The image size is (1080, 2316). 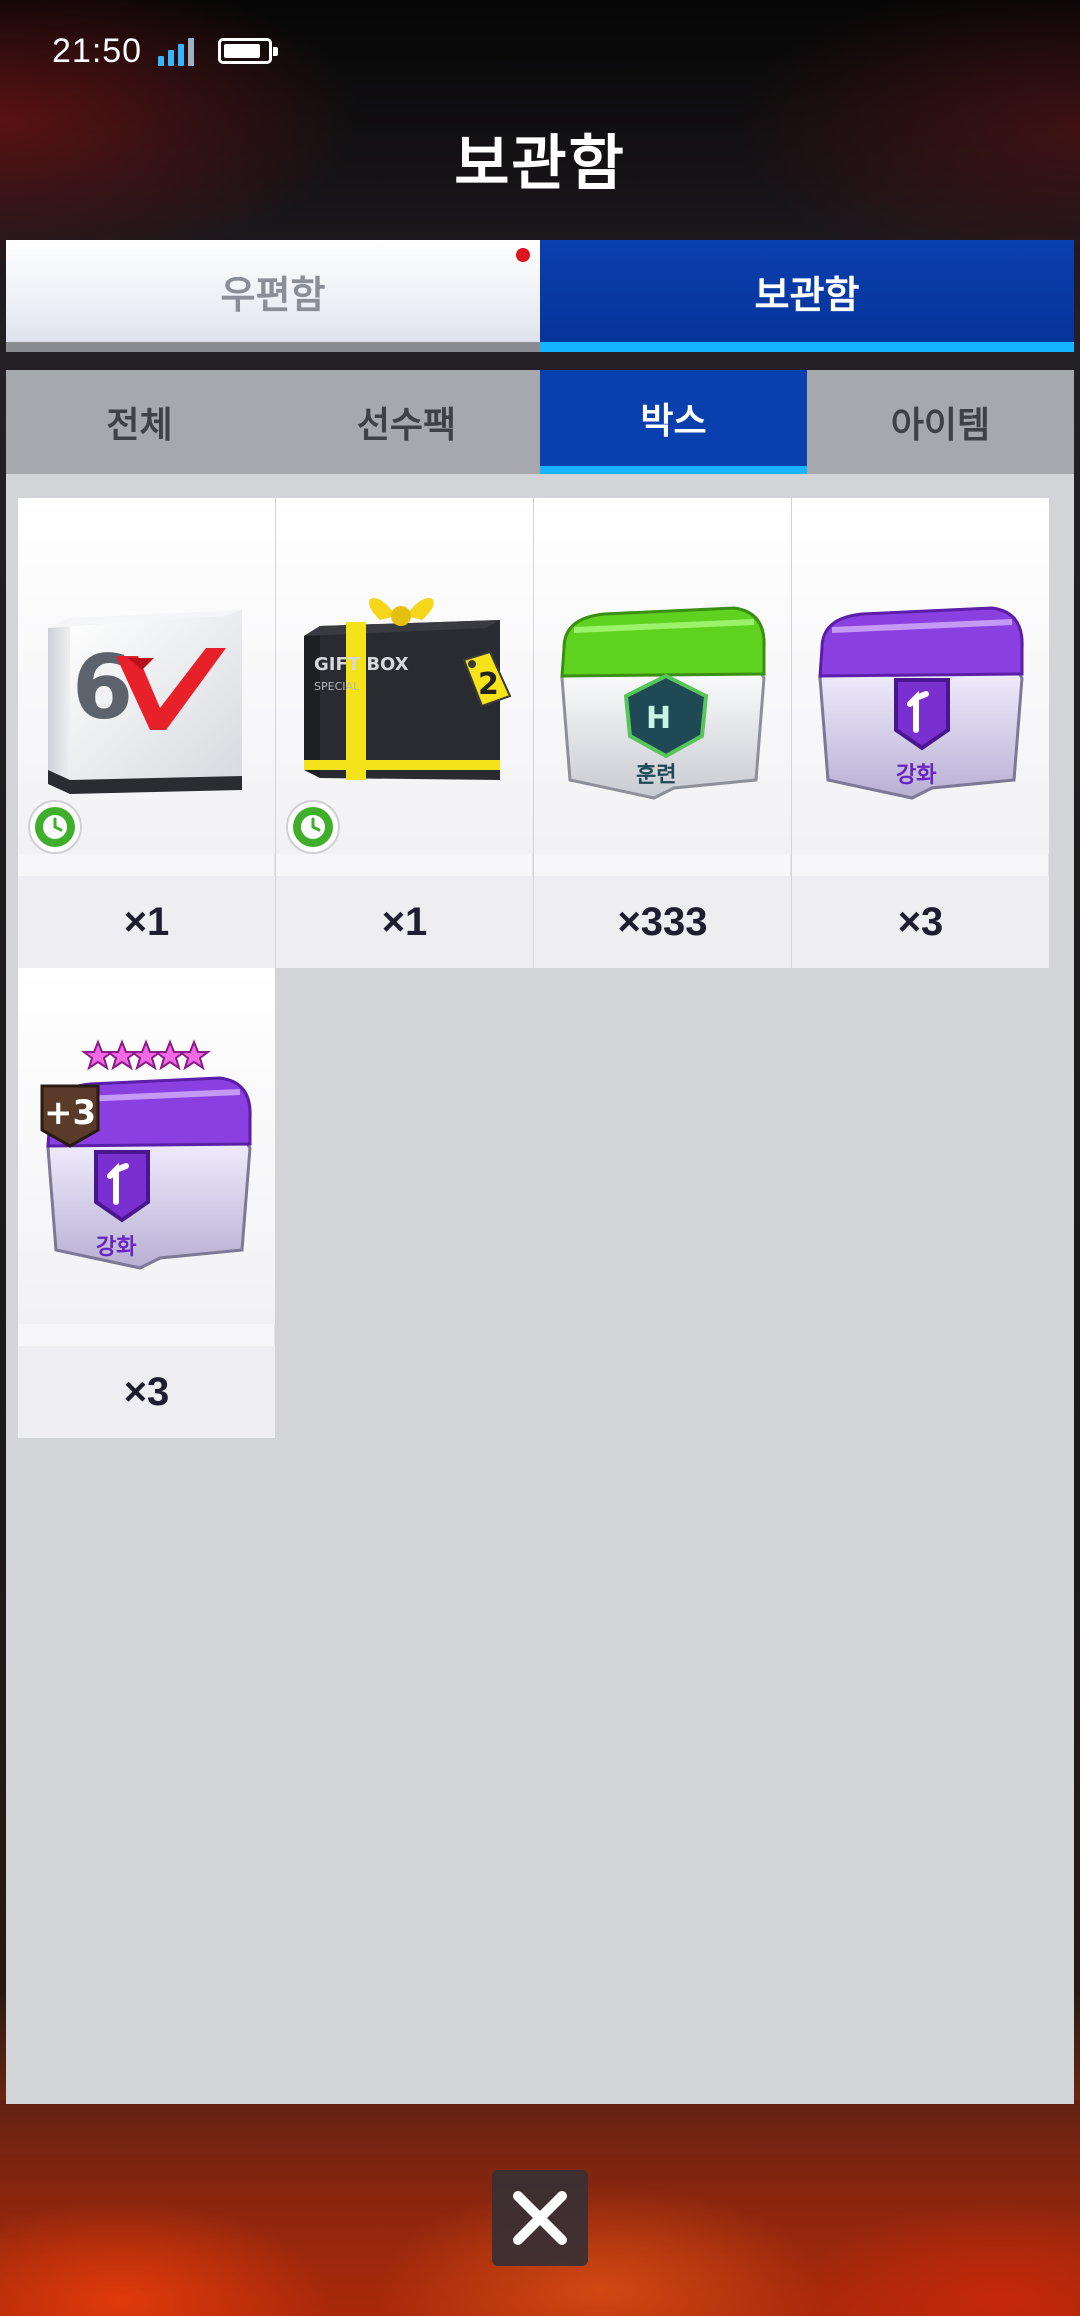 What do you see at coordinates (662, 922) in the screenshot?
I see `item-count: ×333` at bounding box center [662, 922].